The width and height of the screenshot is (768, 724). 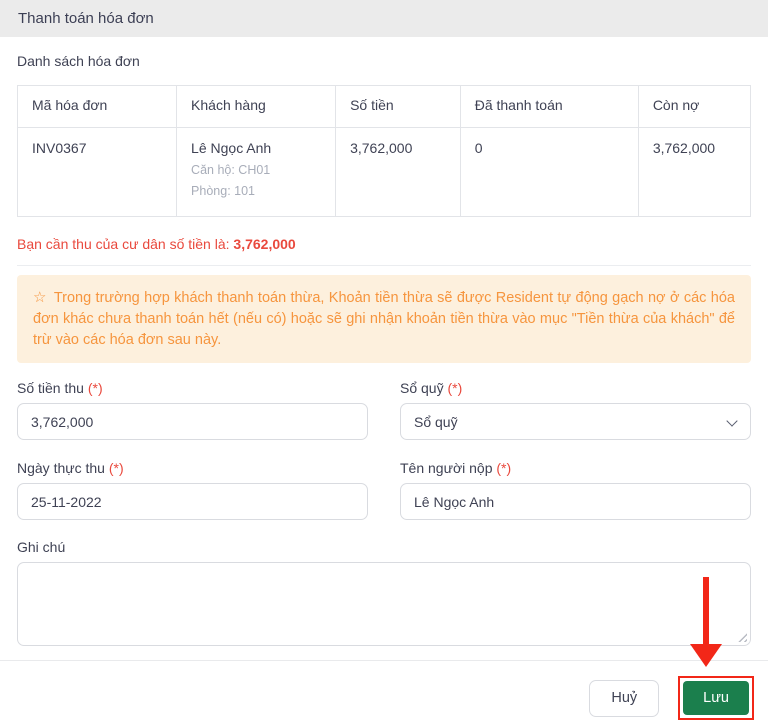 I want to click on column-header-paid: Đã thanh toán, so click(x=549, y=106).